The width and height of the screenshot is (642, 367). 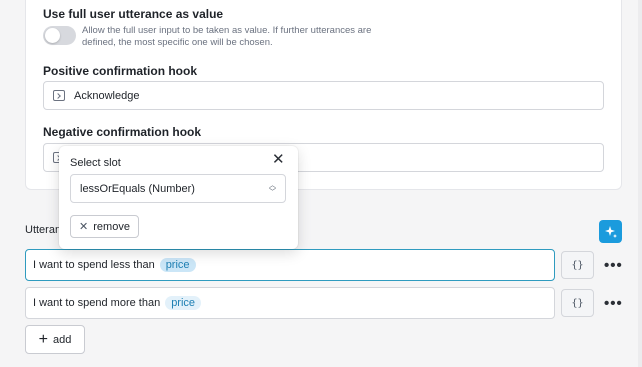 I want to click on plus-icon: +, so click(x=43, y=339).